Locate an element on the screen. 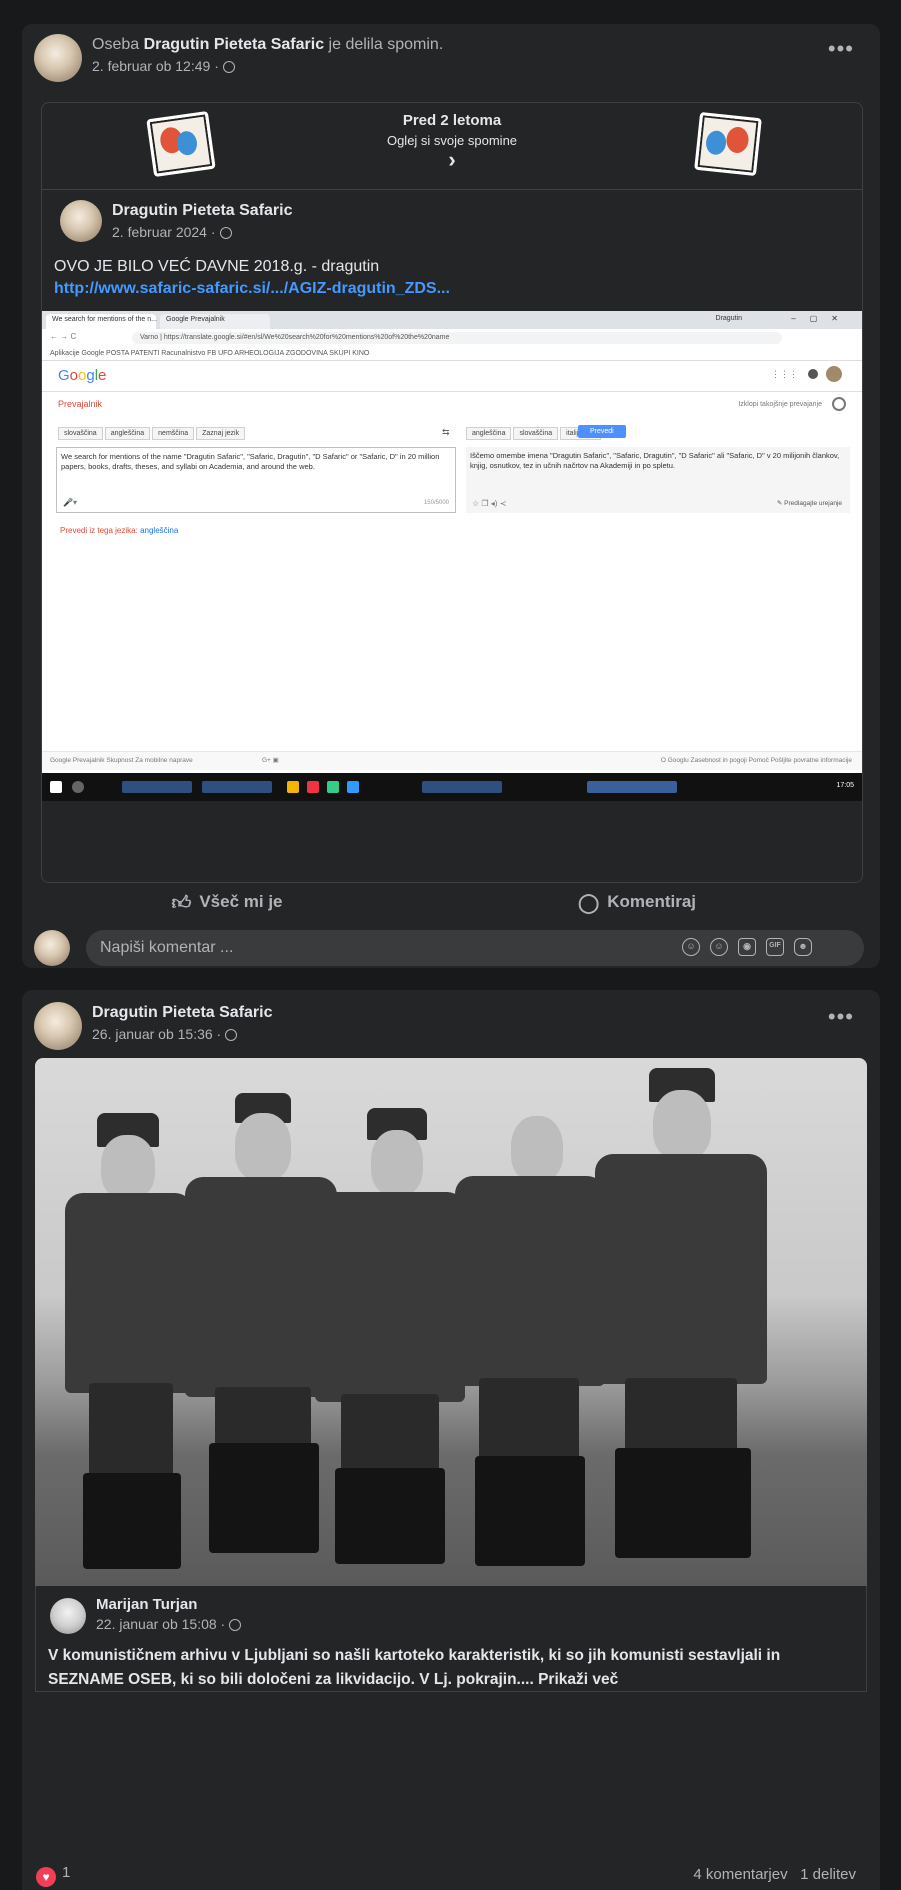 The height and width of the screenshot is (1890, 901). post-timestamp: 26. januar ob 15:36 · is located at coordinates (165, 1034).